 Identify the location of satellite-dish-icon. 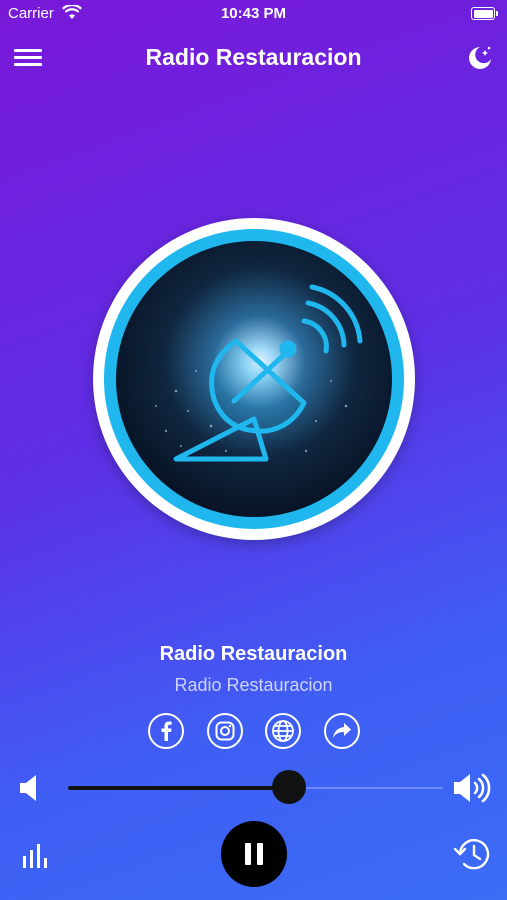
(259, 373).